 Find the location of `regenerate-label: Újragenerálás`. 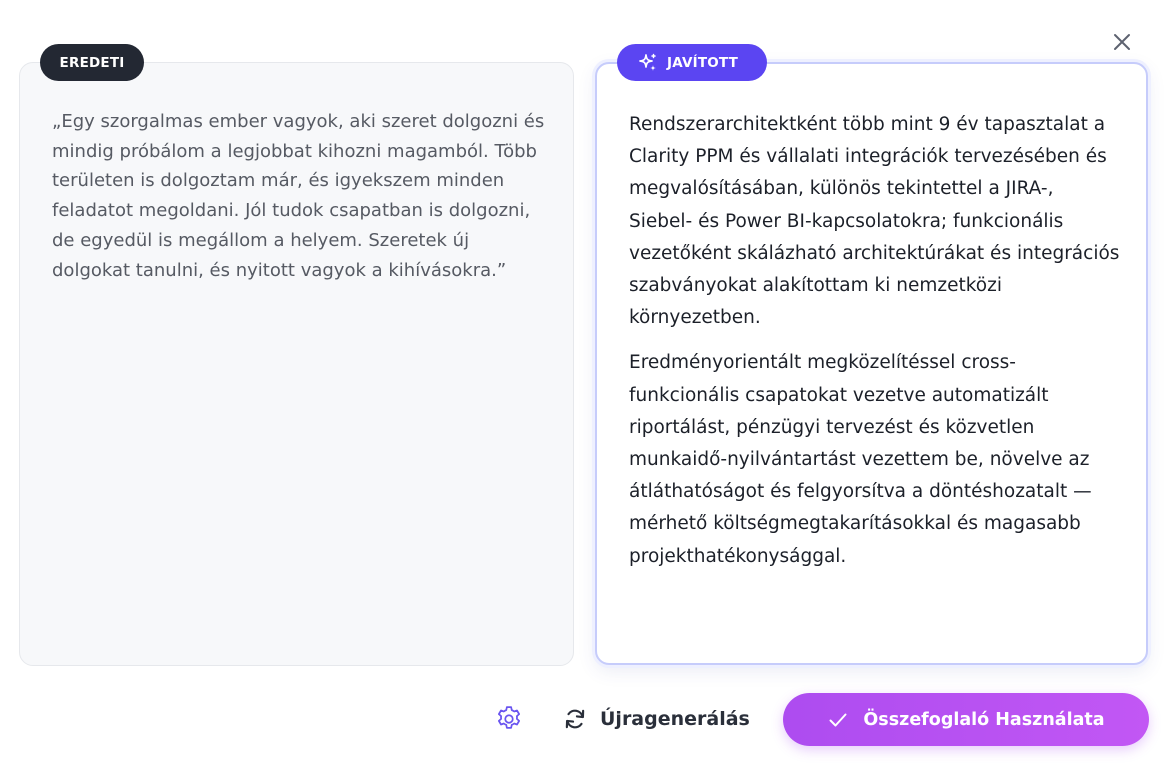

regenerate-label: Újragenerálás is located at coordinates (675, 719).